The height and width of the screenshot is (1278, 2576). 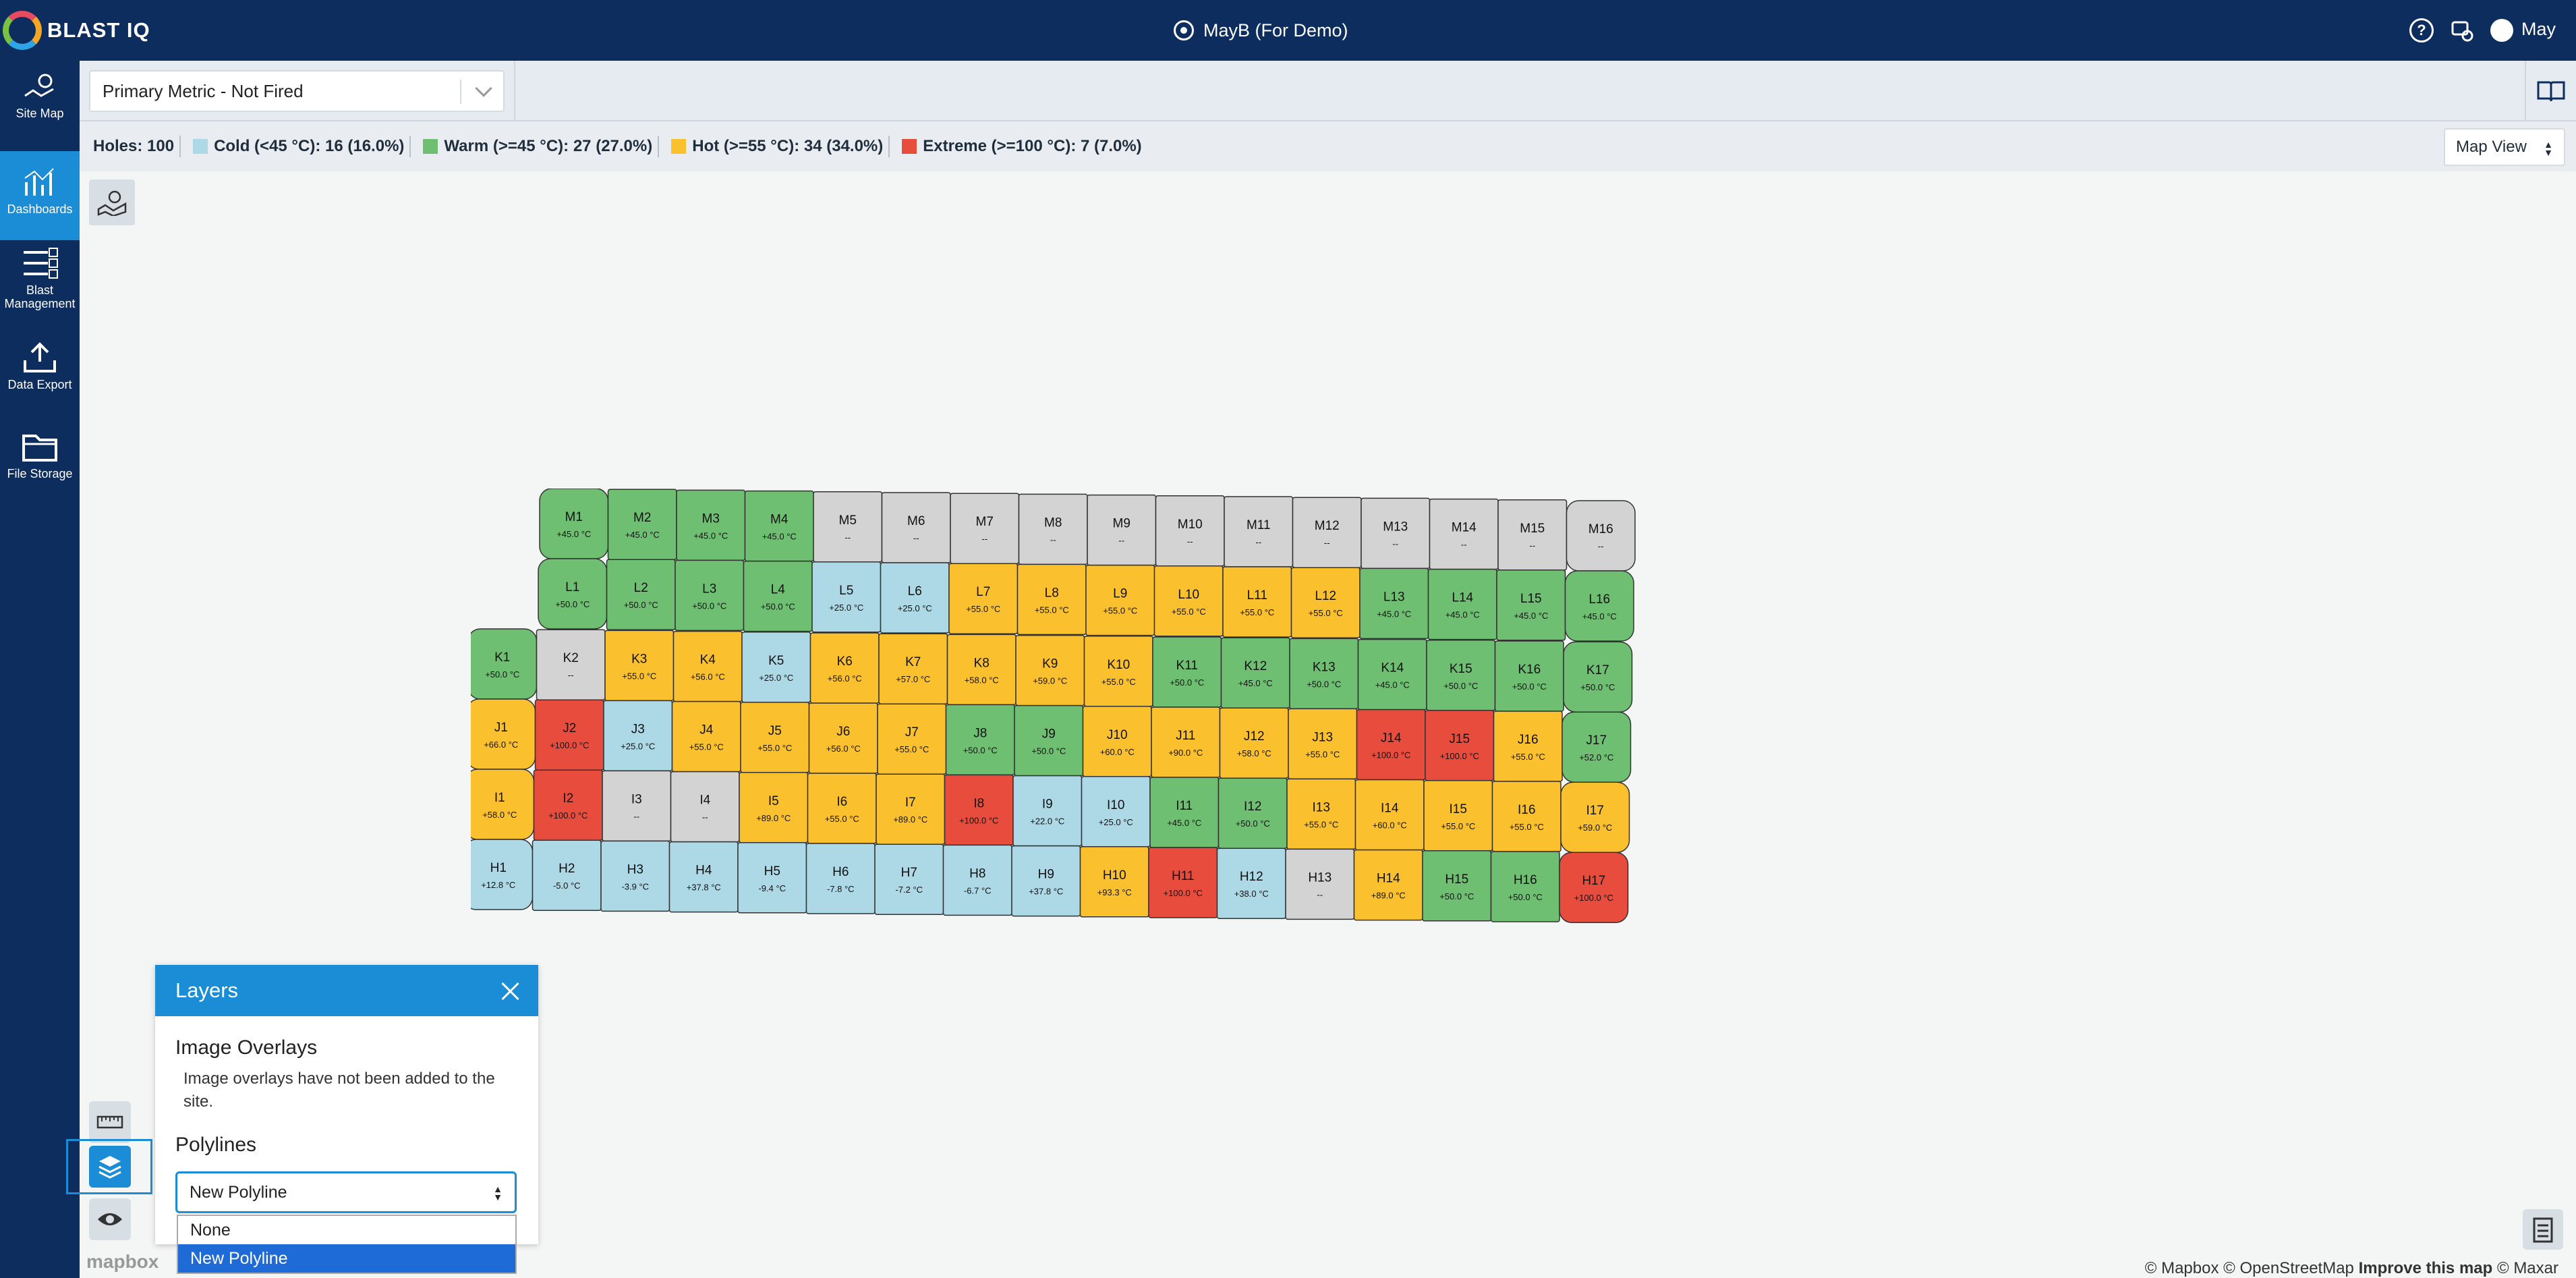 What do you see at coordinates (846, 597) in the screenshot?
I see `blast-hole-L5: L5 +25.0 °C` at bounding box center [846, 597].